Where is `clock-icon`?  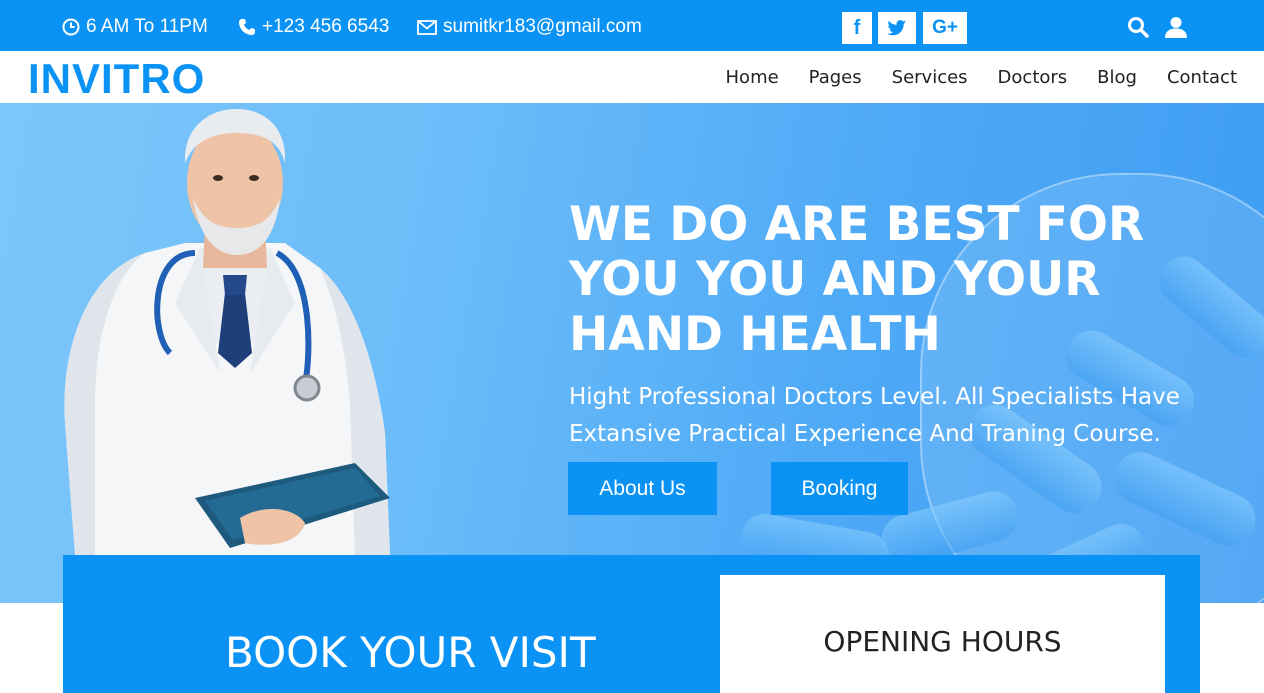 clock-icon is located at coordinates (71, 27).